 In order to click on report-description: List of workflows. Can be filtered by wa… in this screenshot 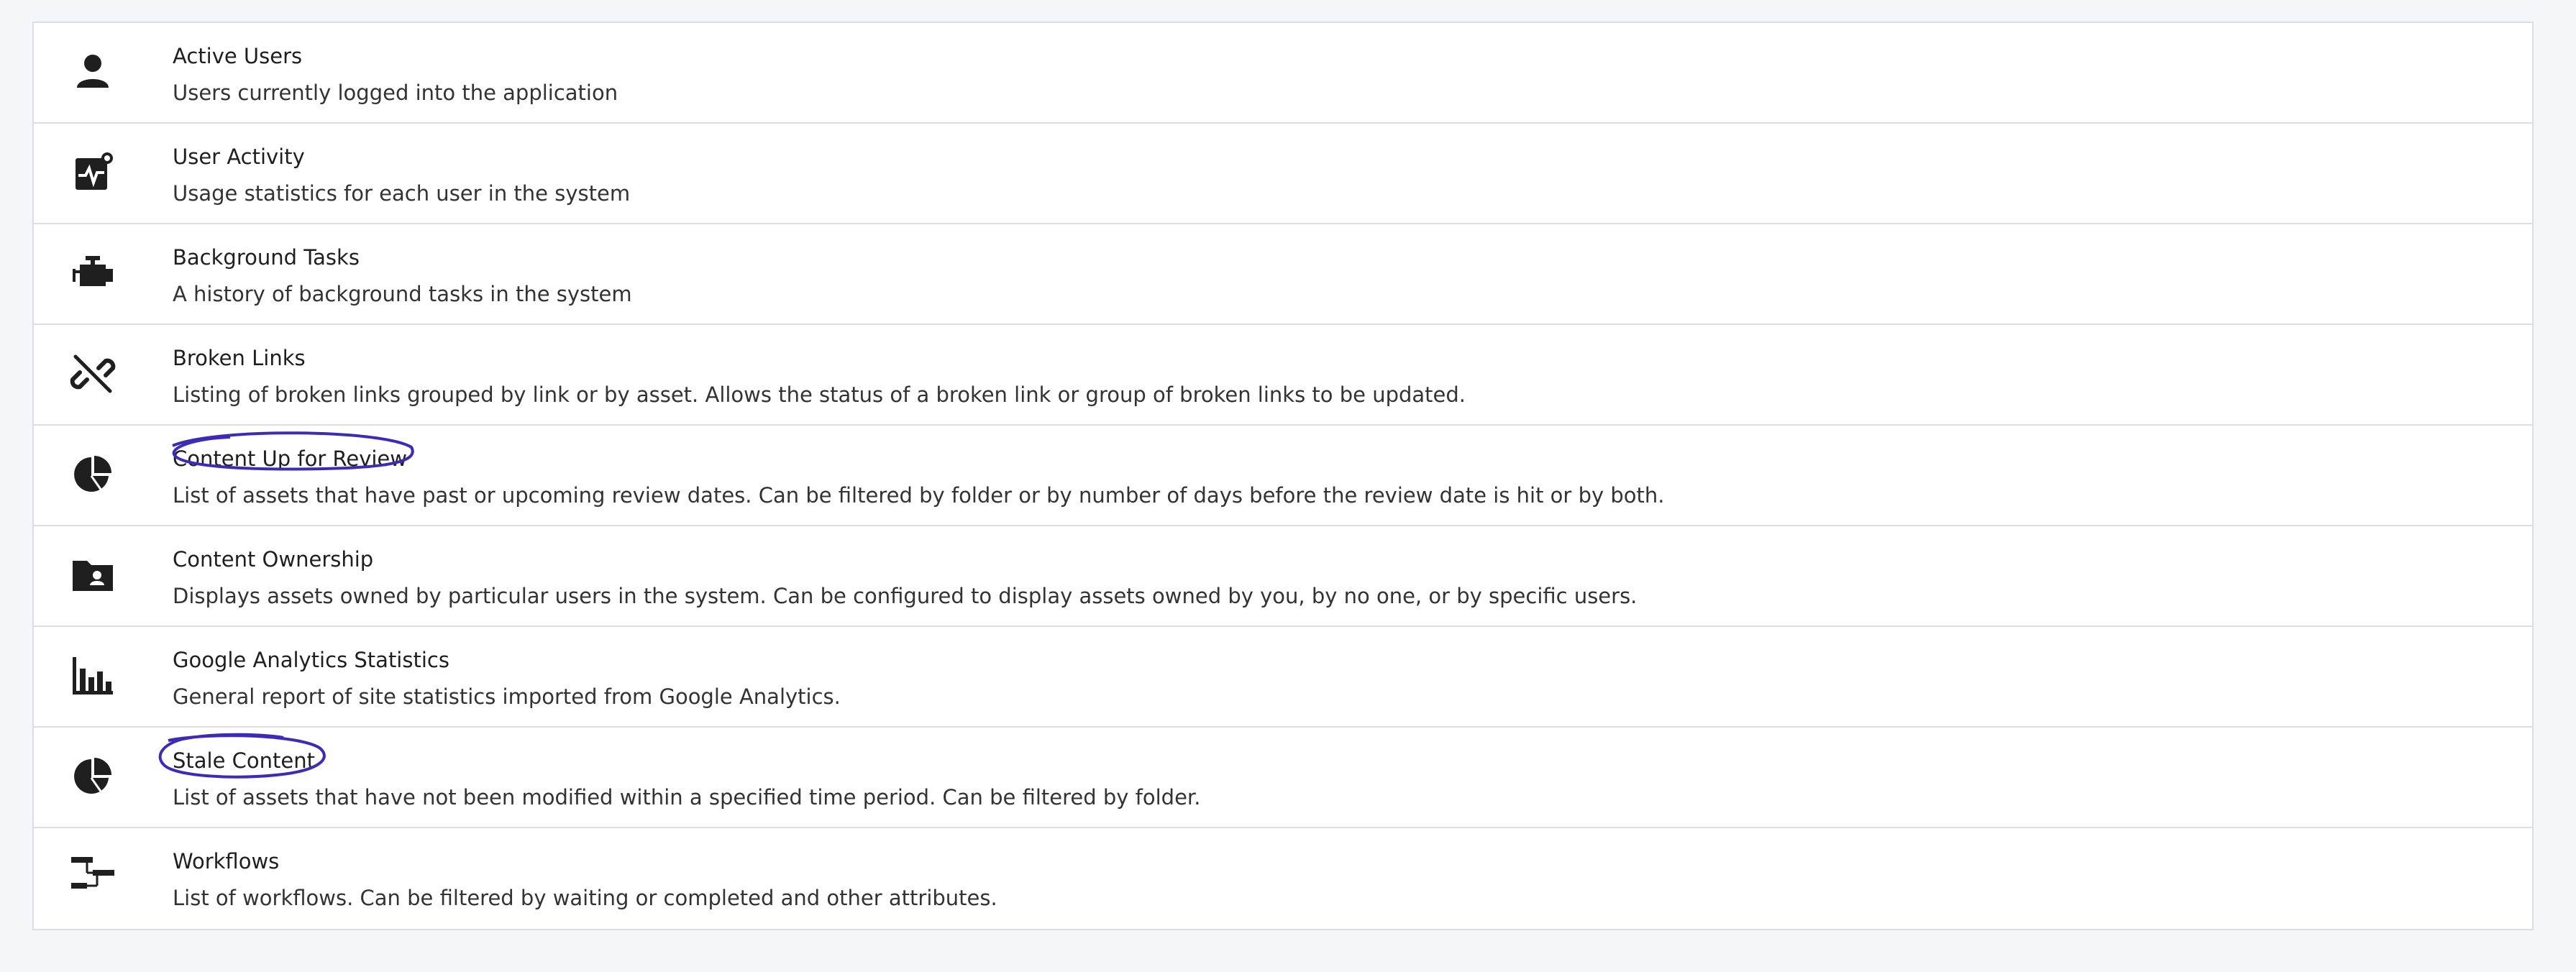, I will do `click(585, 898)`.